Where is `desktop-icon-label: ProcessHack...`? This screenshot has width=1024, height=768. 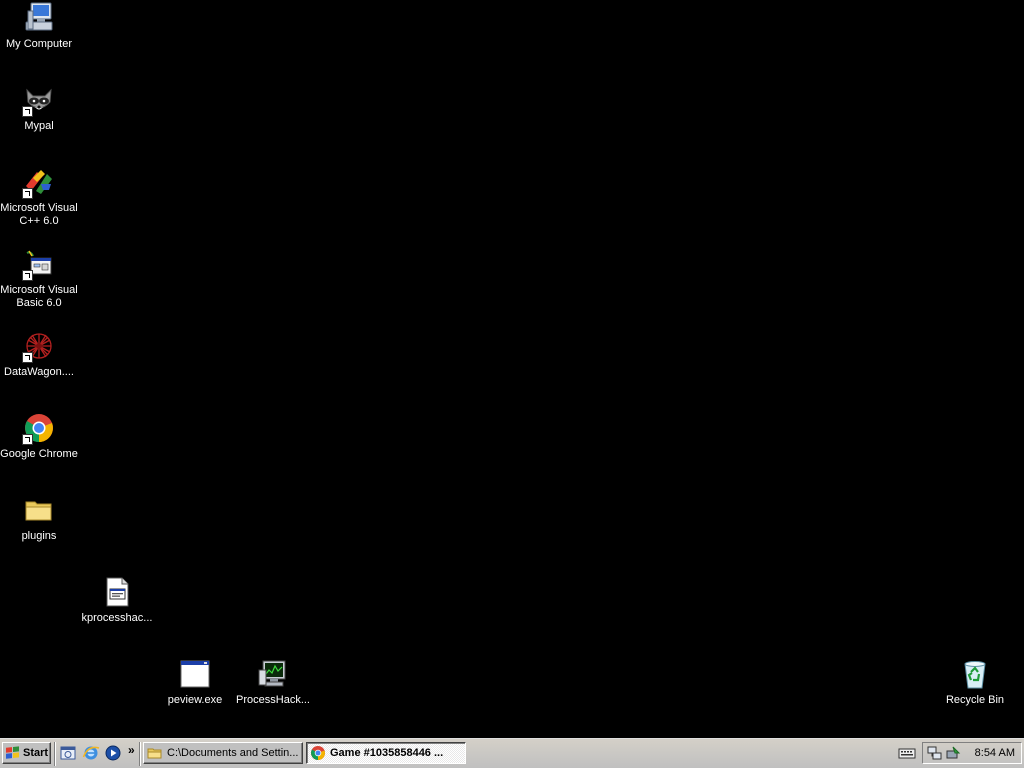
desktop-icon-label: ProcessHack... is located at coordinates (273, 700).